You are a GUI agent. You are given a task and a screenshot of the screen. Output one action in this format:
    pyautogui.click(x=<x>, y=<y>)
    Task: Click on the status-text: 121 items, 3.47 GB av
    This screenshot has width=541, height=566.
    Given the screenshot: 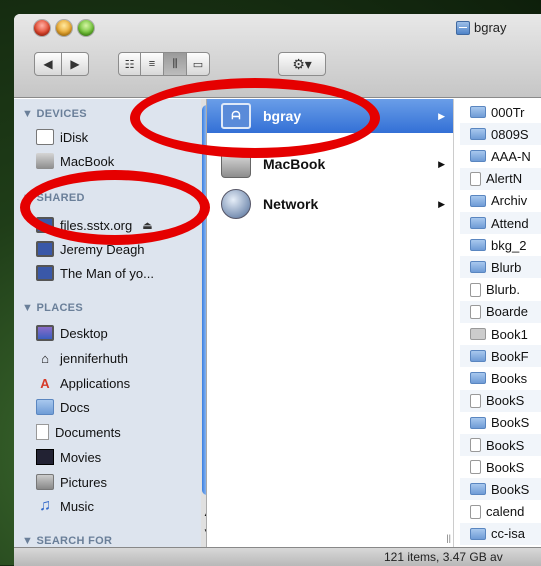 What is the action you would take?
    pyautogui.click(x=443, y=557)
    